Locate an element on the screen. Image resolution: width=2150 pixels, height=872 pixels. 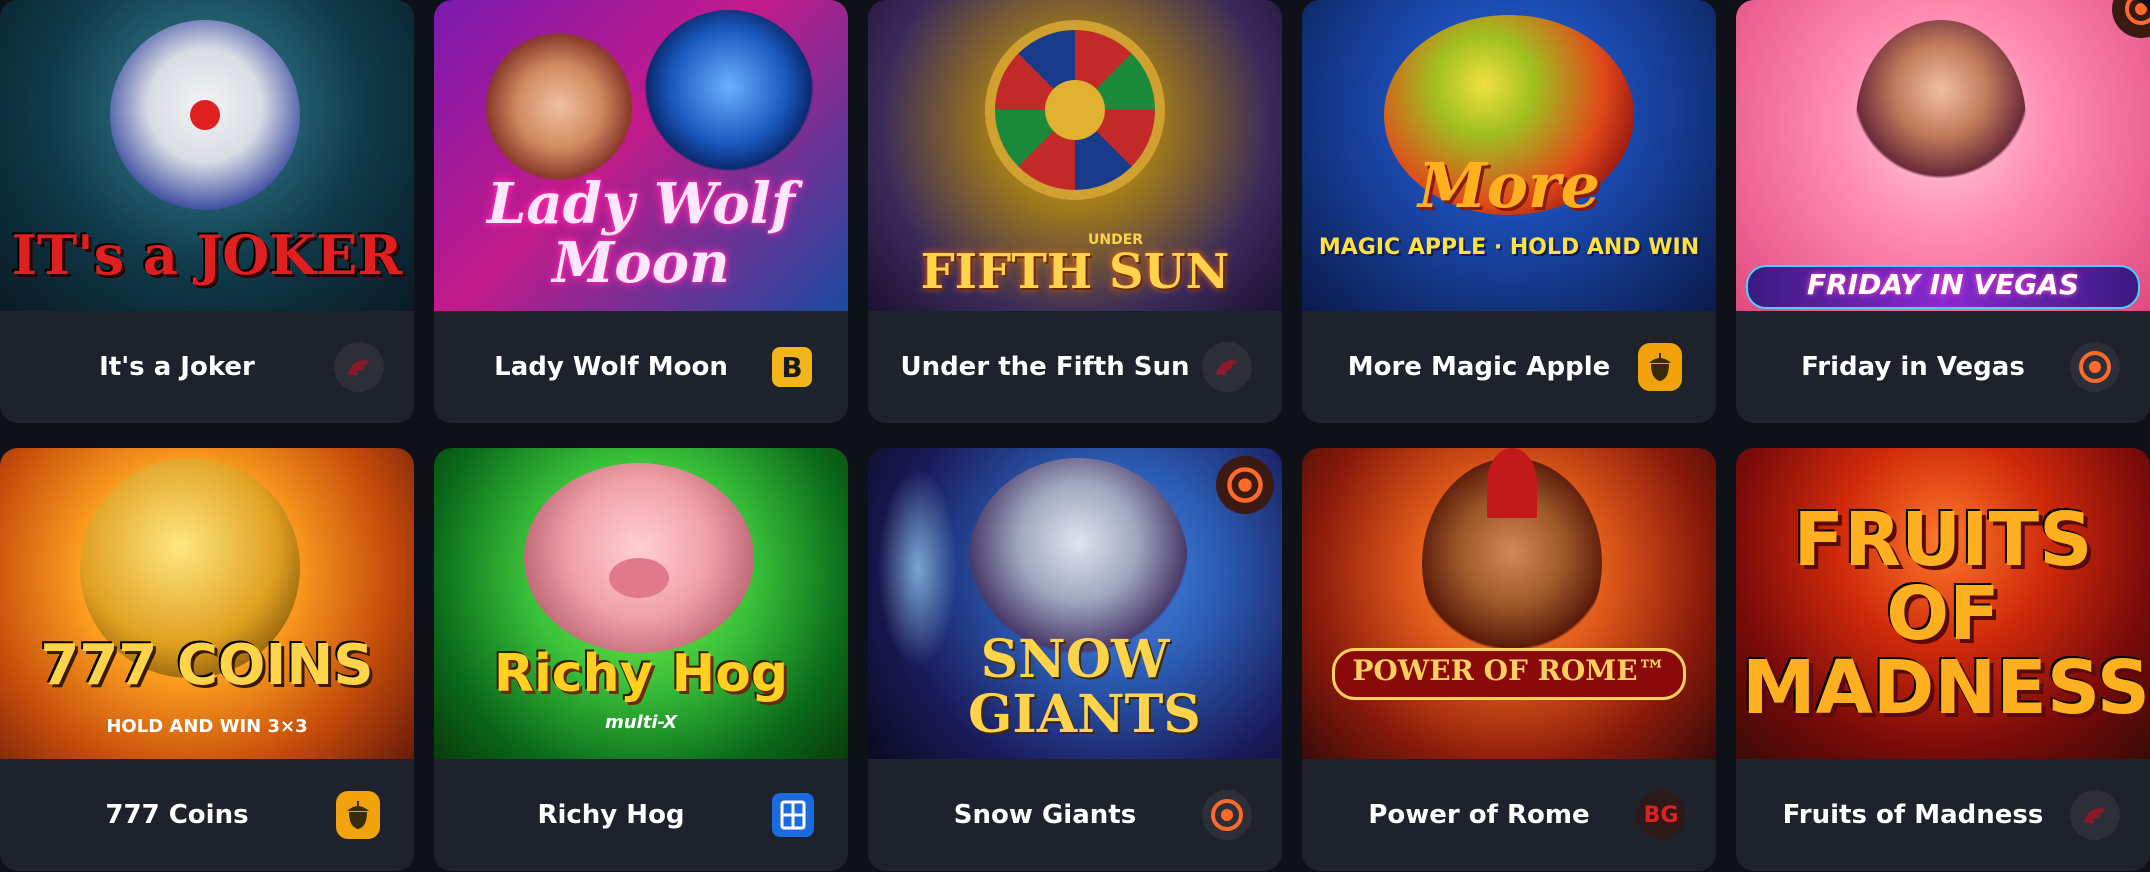
clown-nose is located at coordinates (205, 115).